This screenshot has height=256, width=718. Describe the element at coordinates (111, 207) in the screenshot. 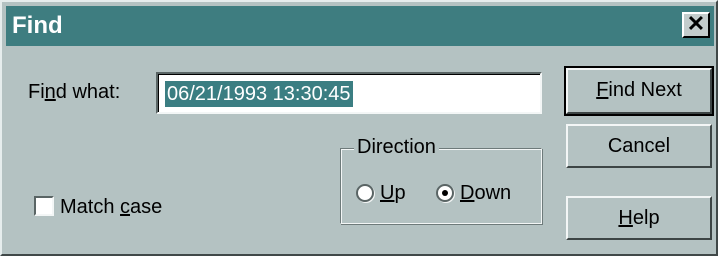

I see `match-case-label: Match case` at that location.